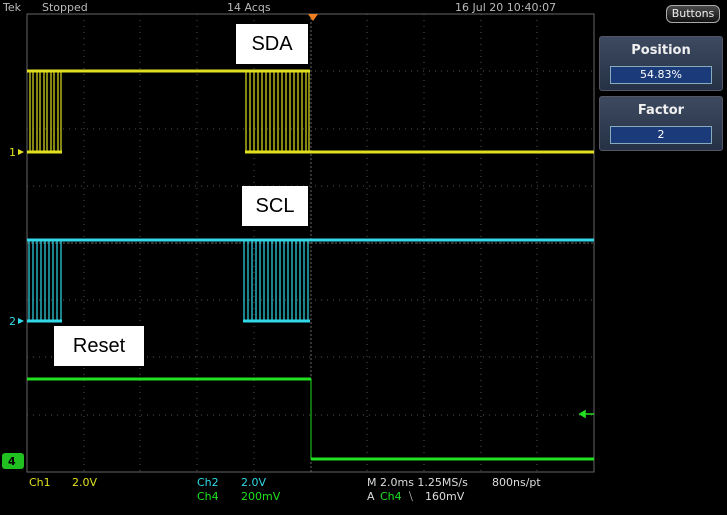 Image resolution: width=727 pixels, height=515 pixels. Describe the element at coordinates (411, 496) in the screenshot. I see `trigger-slope-icon: ⧹` at that location.